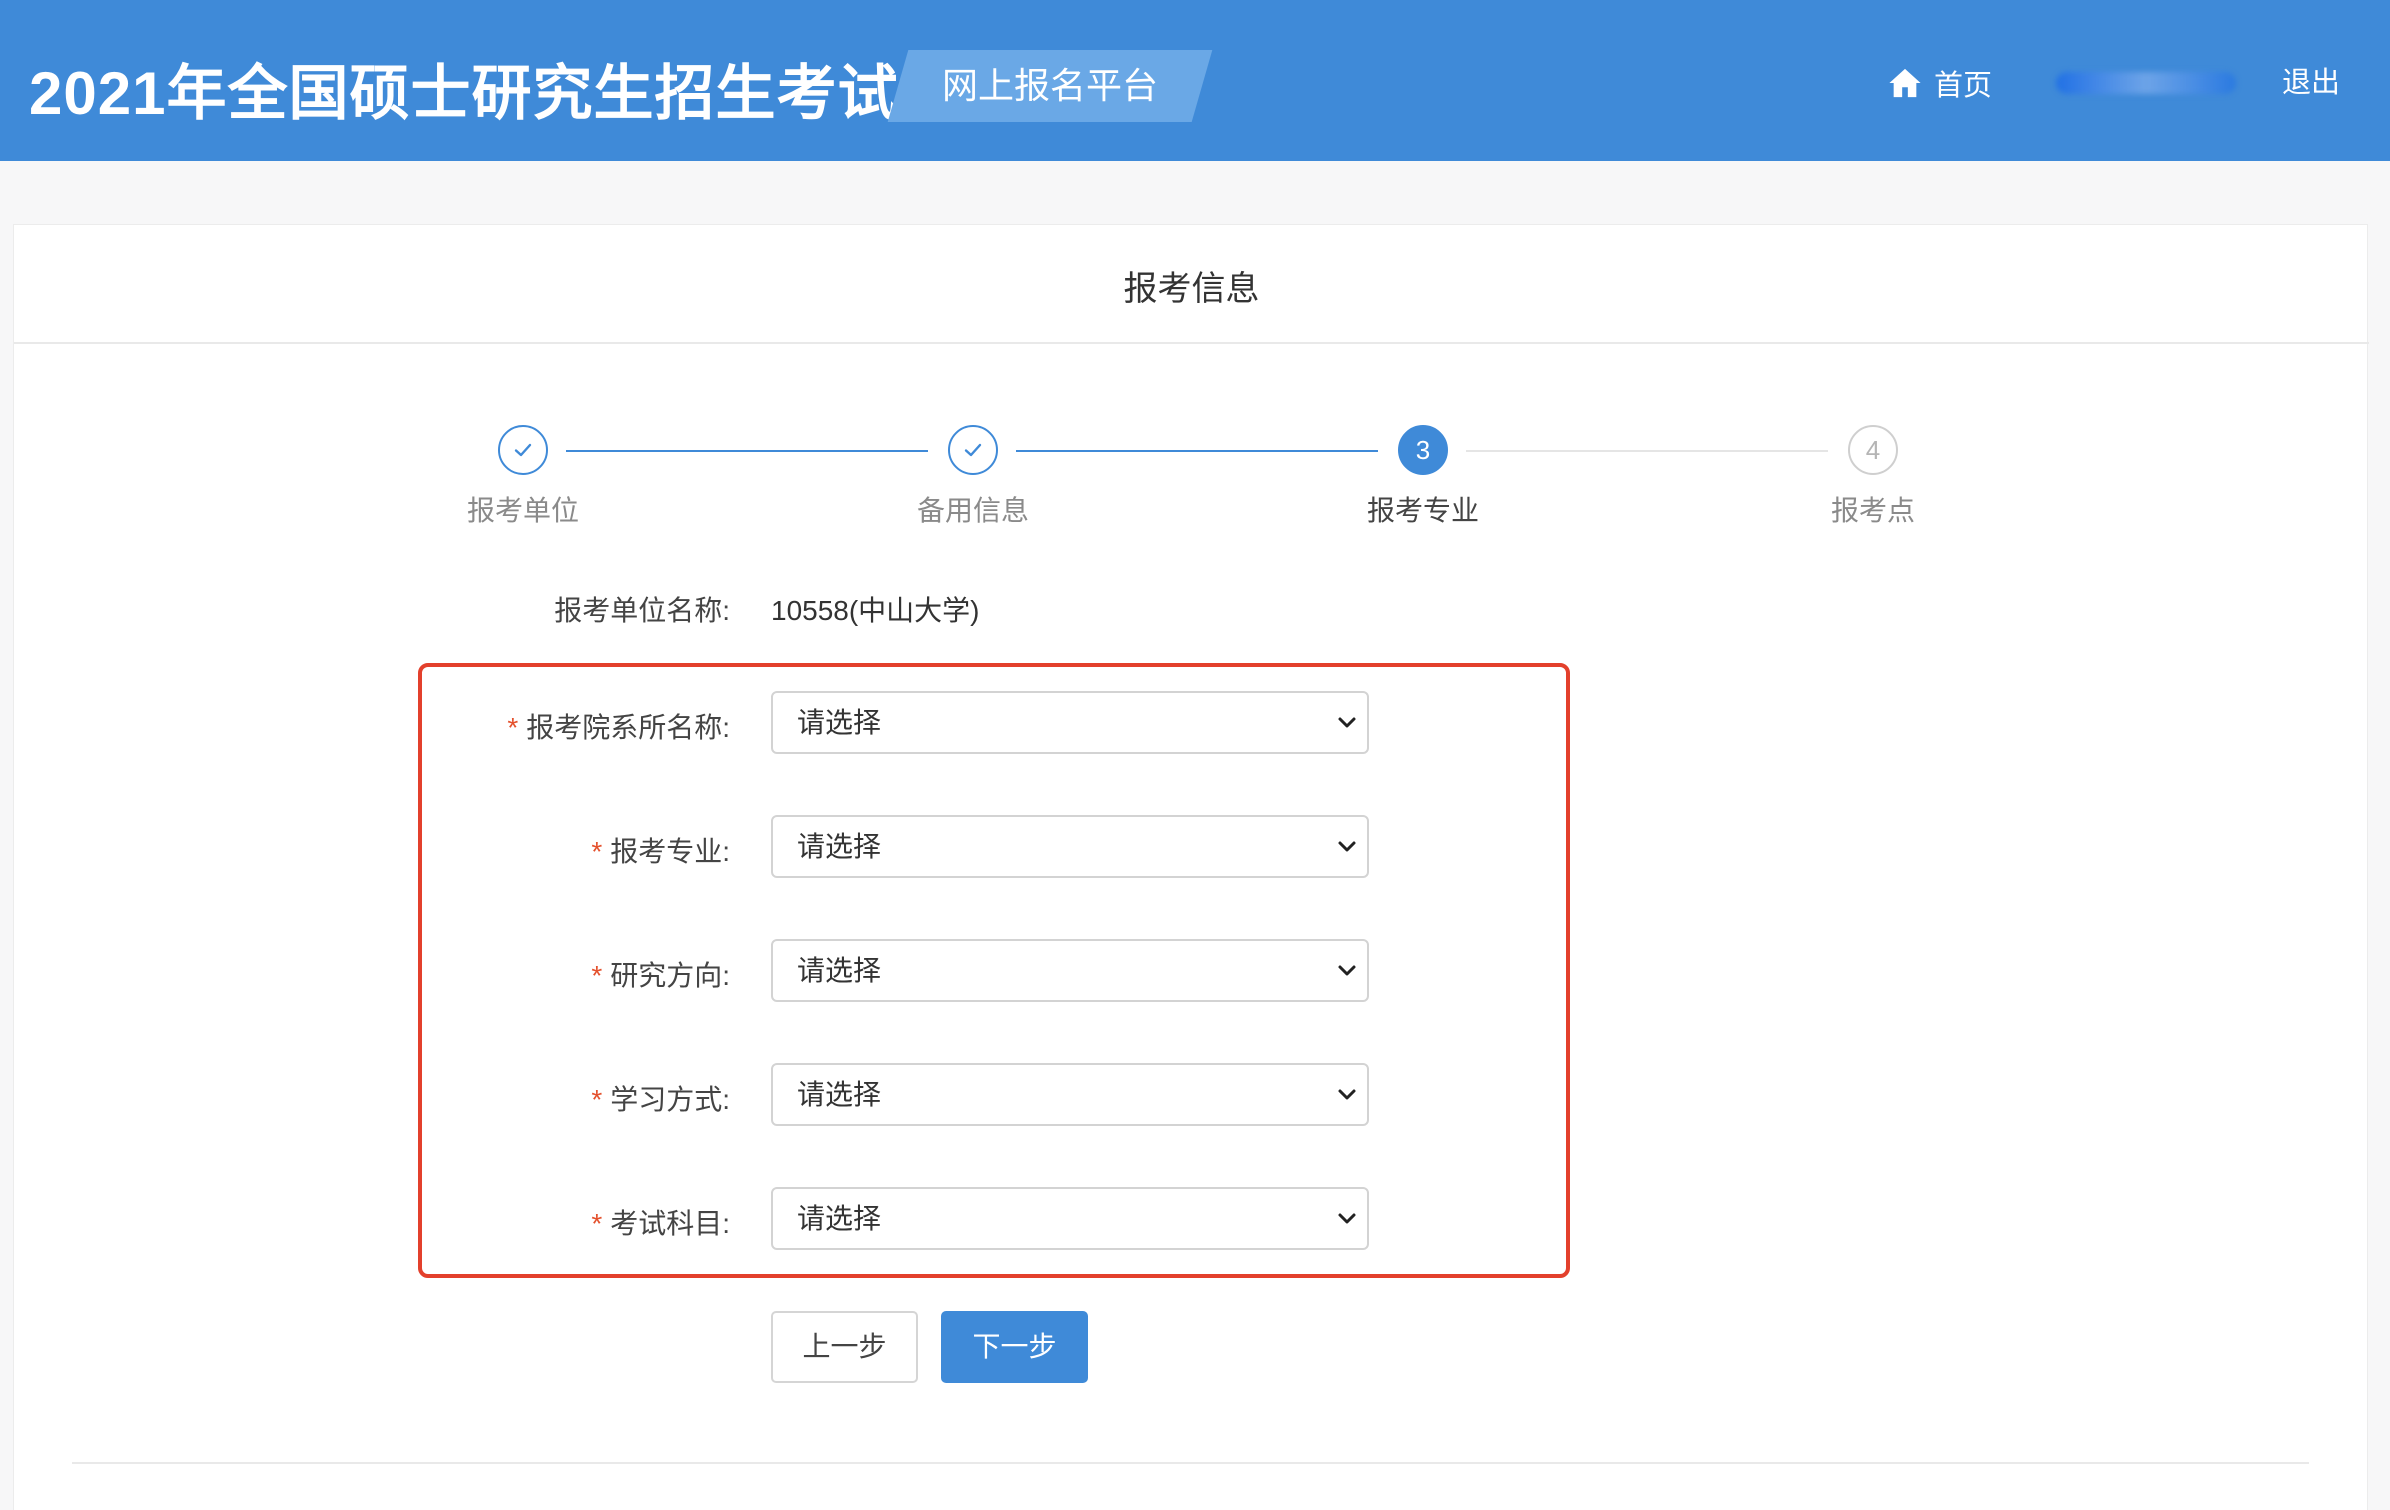 This screenshot has height=1510, width=2390. I want to click on user-name-redacted, so click(2146, 83).